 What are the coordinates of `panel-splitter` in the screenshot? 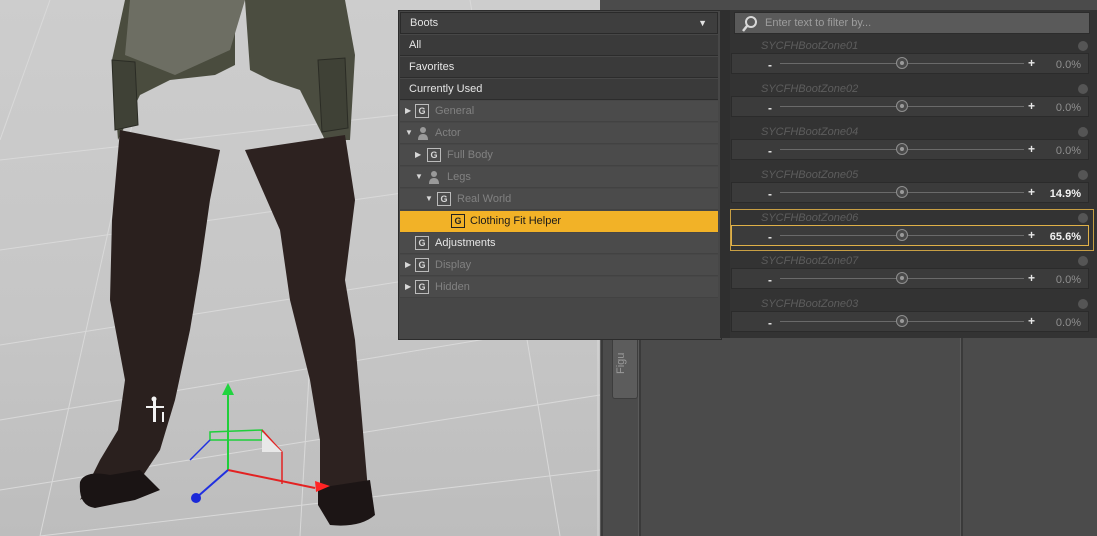 It's located at (725, 174).